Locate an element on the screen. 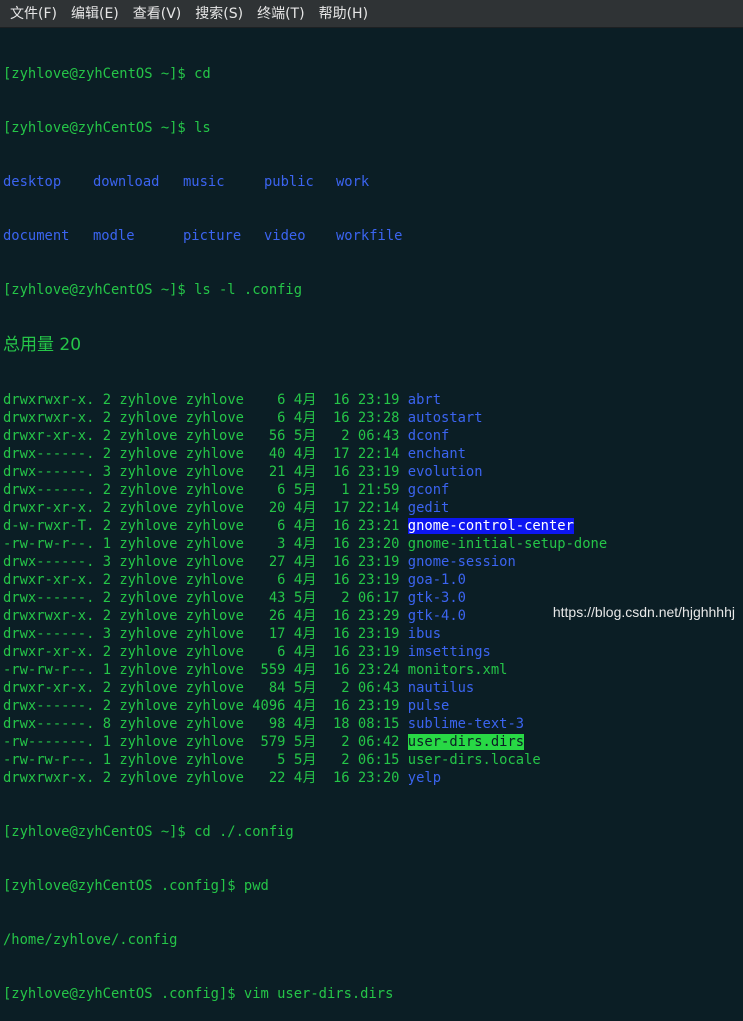 This screenshot has height=1021, width=743. menu-search: 搜索(S) is located at coordinates (219, 14).